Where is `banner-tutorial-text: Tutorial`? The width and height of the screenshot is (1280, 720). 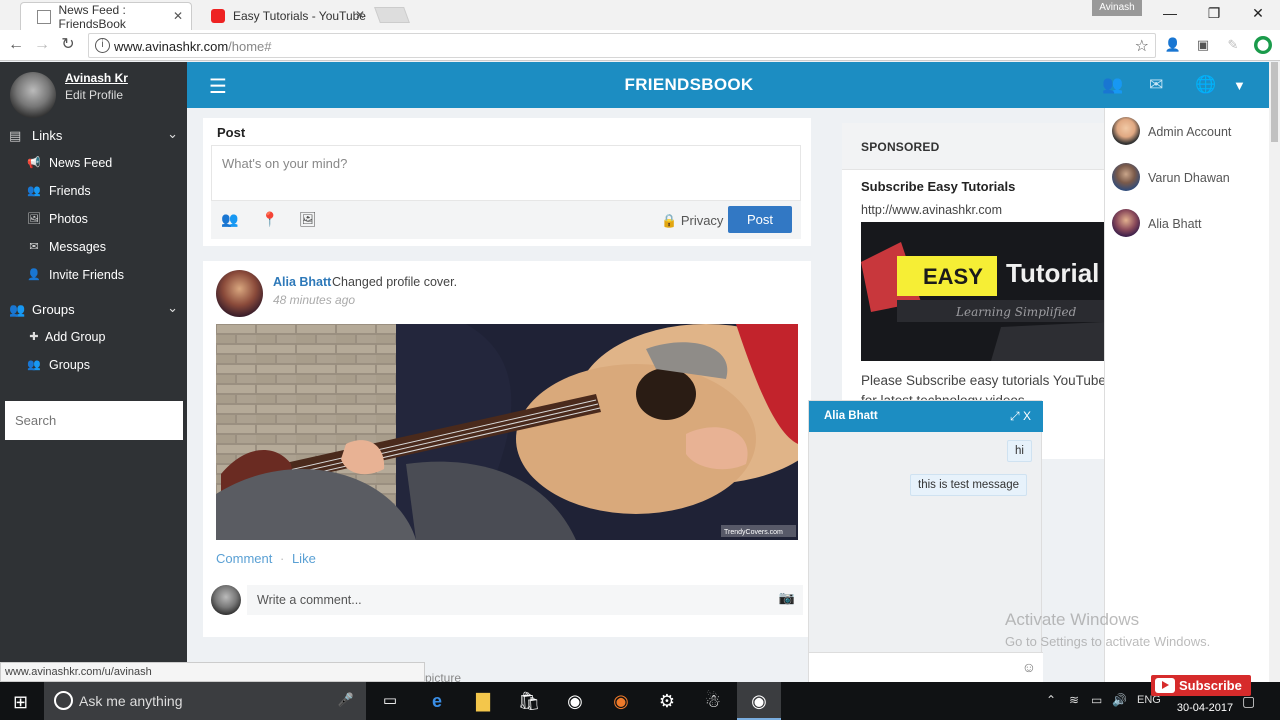 banner-tutorial-text: Tutorial is located at coordinates (1052, 273).